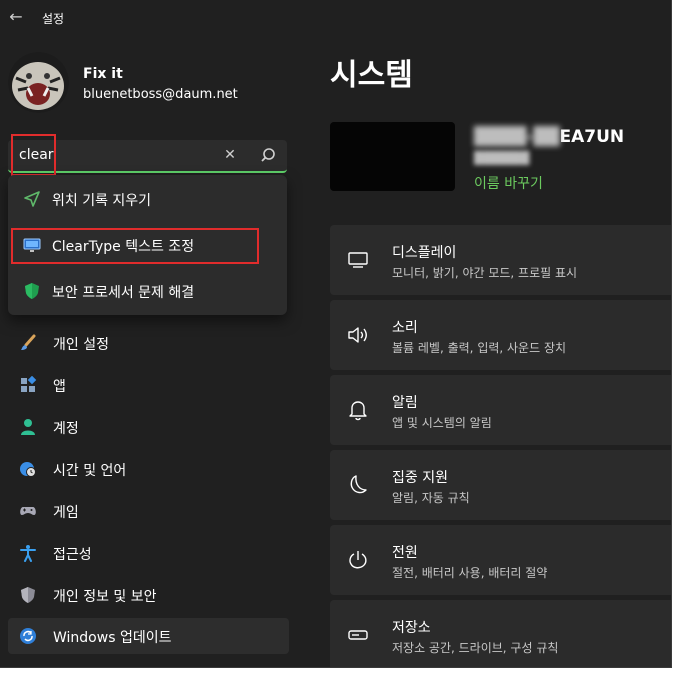 This screenshot has width=680, height=676. What do you see at coordinates (148, 511) in the screenshot?
I see `sidebar-item-gaming: 게임` at bounding box center [148, 511].